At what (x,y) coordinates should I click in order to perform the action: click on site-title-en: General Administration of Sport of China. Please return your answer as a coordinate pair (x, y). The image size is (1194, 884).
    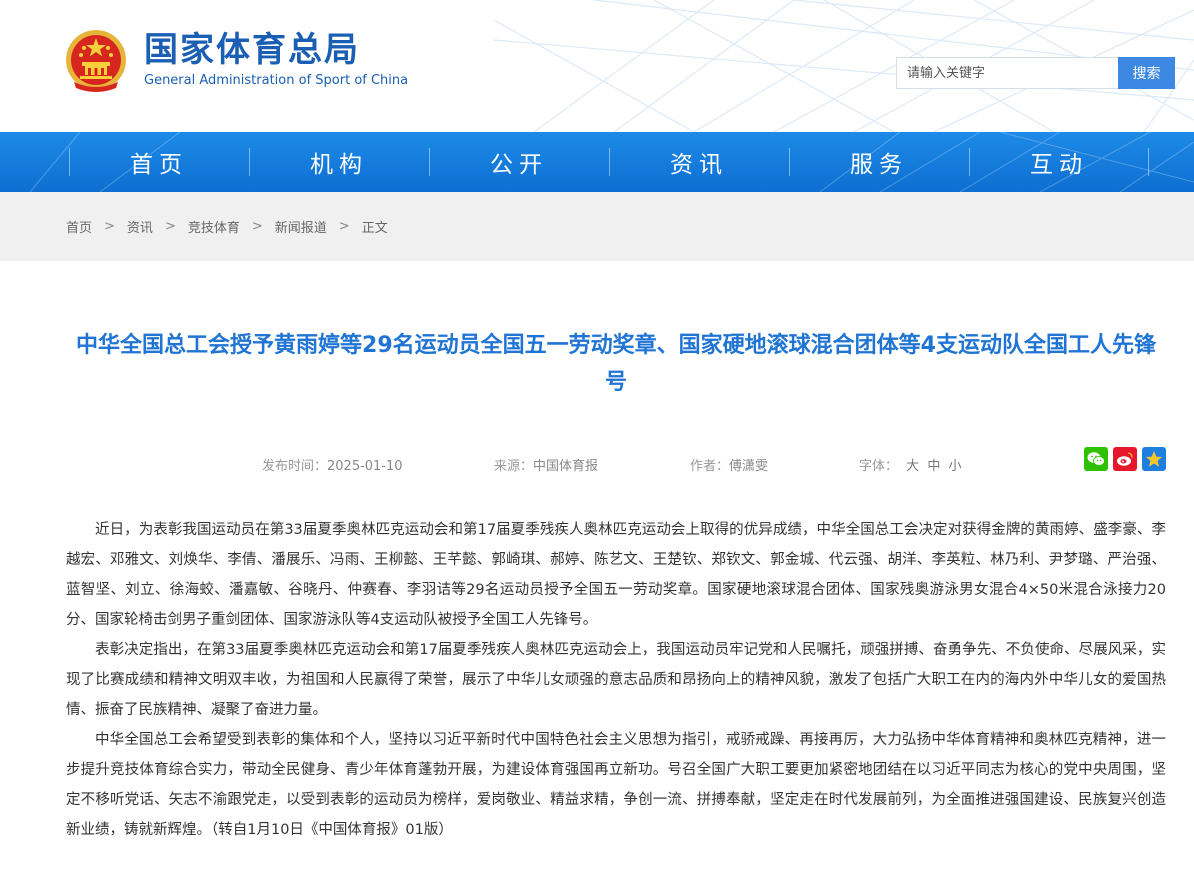
    Looking at the image, I should click on (276, 80).